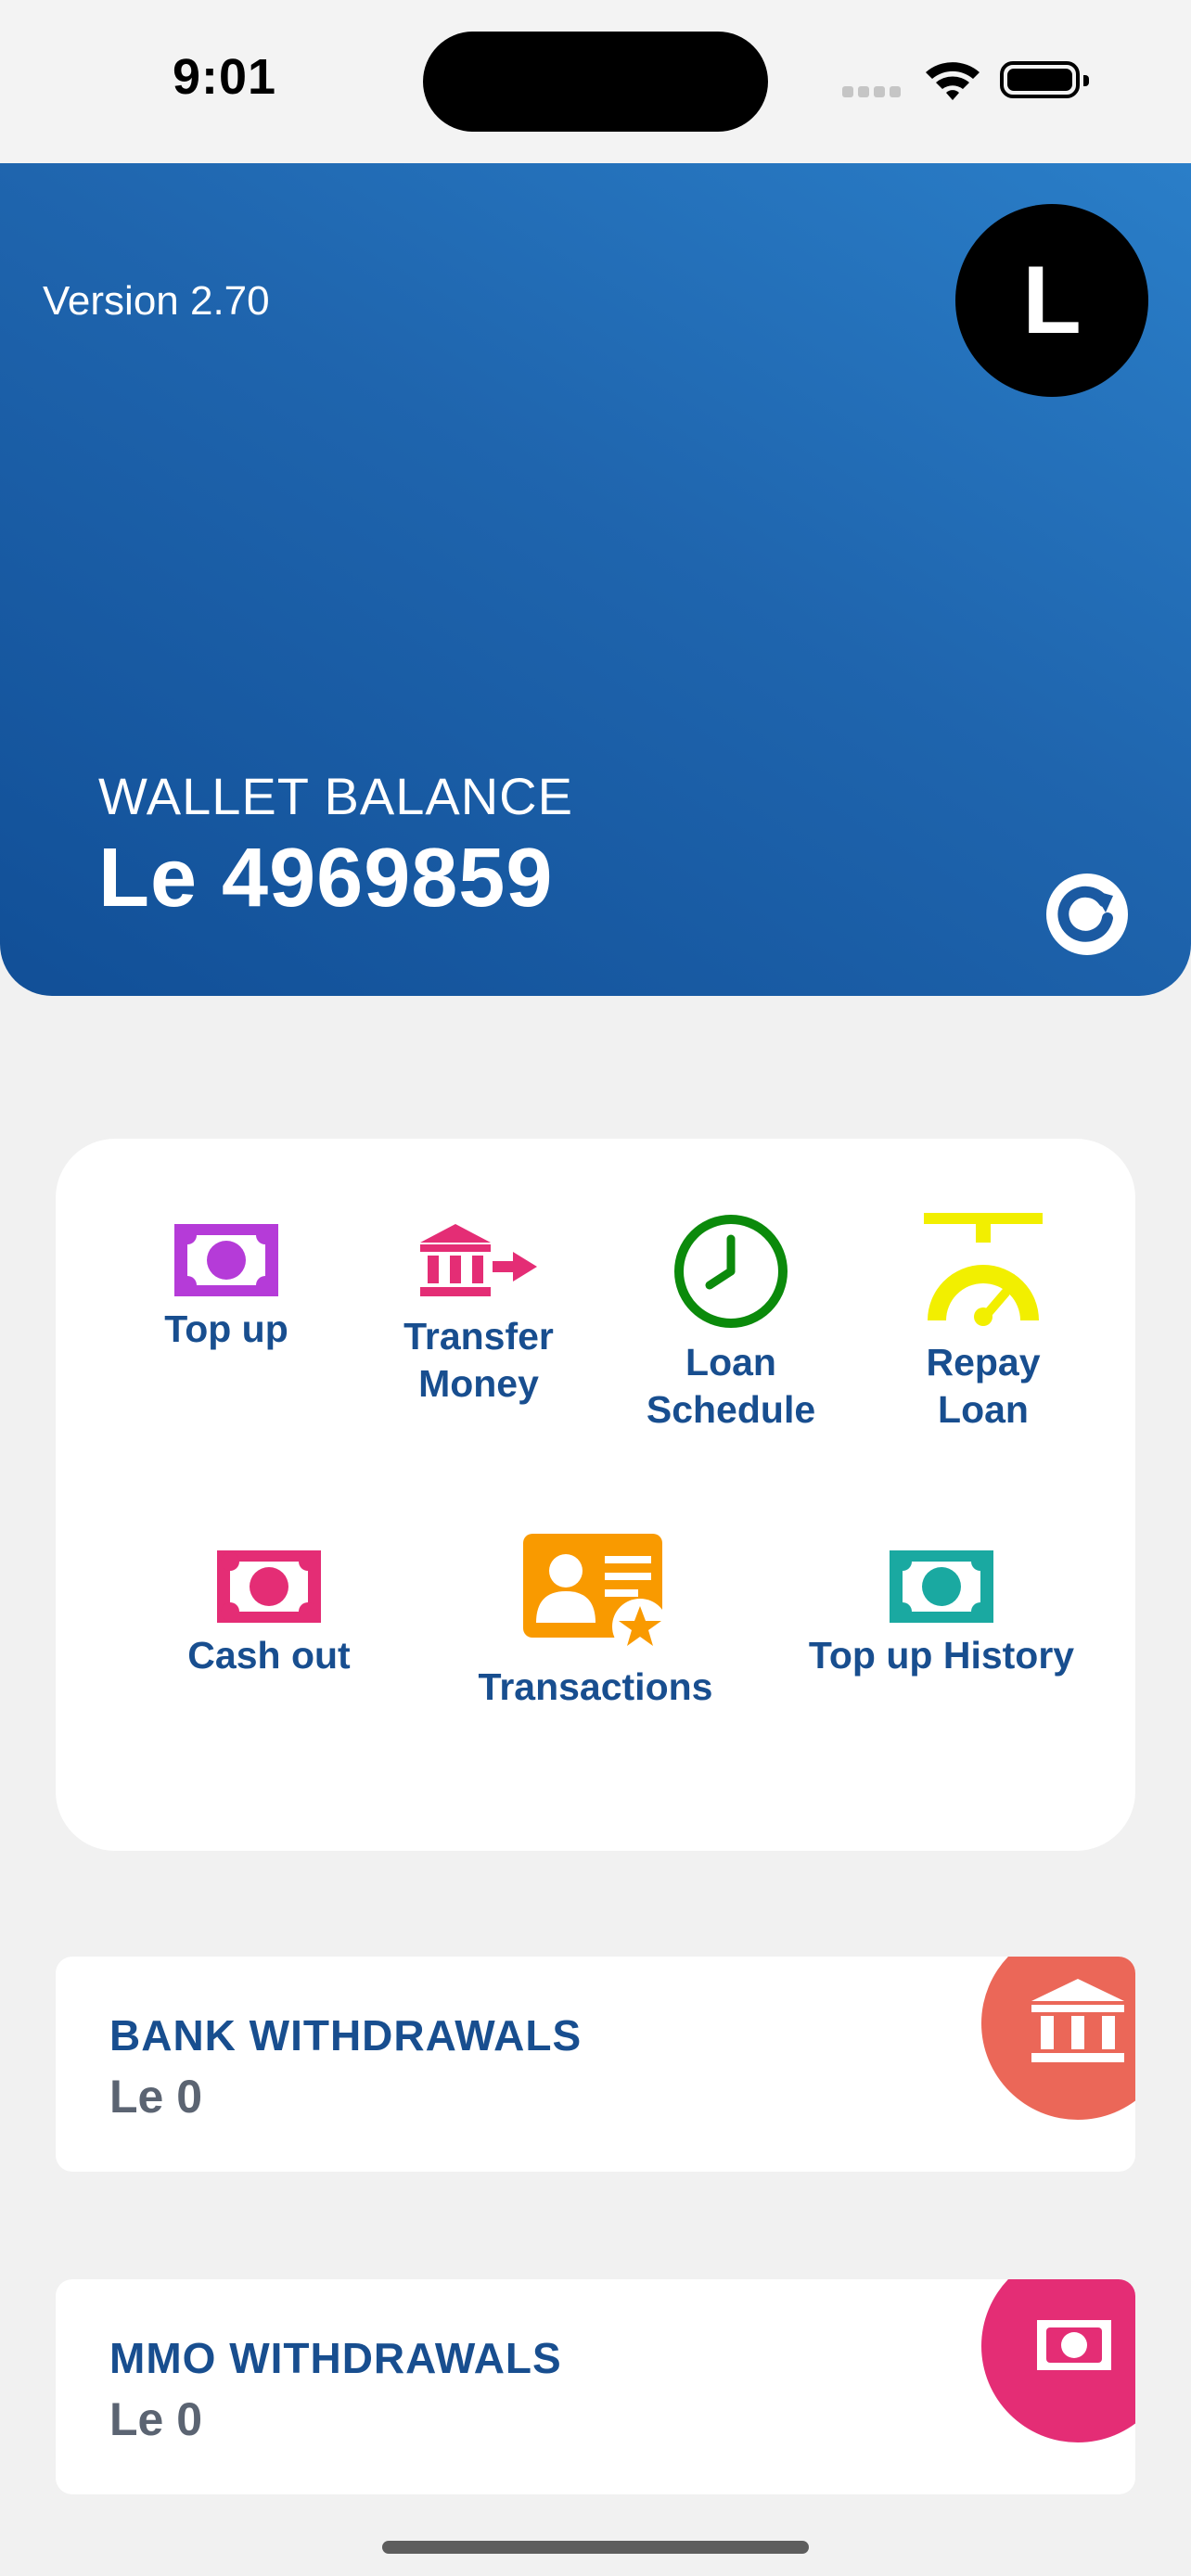 Image resolution: width=1191 pixels, height=2576 pixels. I want to click on action-label: Cash out, so click(269, 1655).